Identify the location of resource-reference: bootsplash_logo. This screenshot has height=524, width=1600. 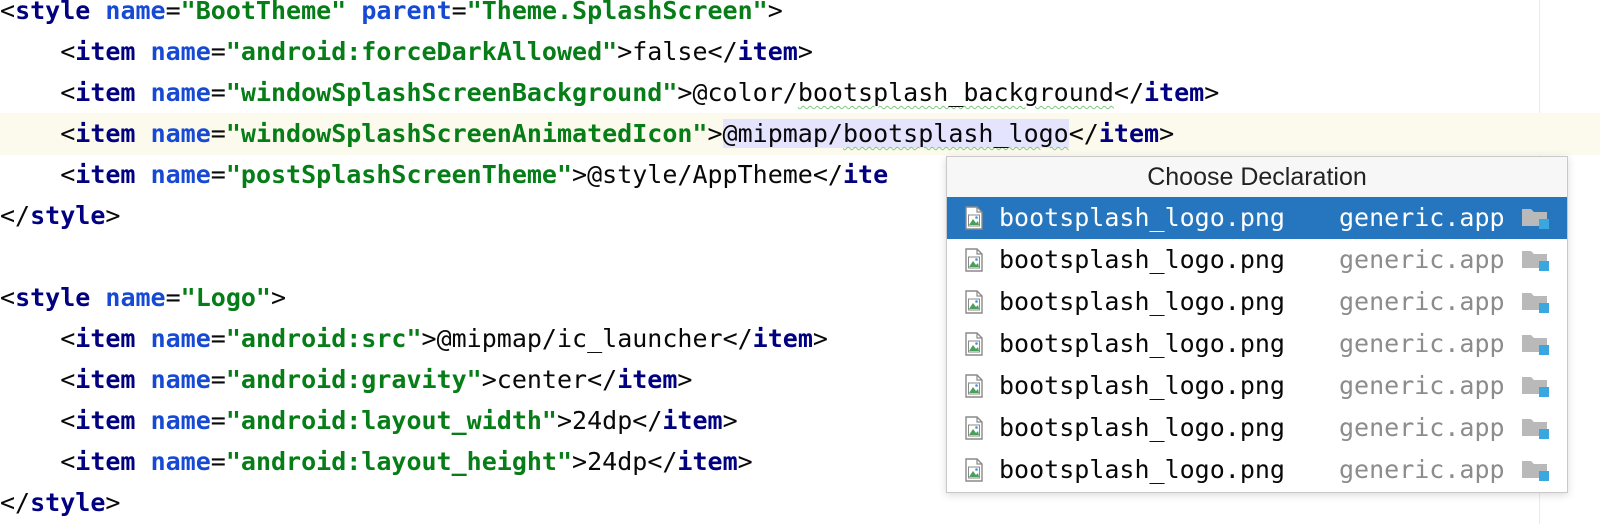
(955, 133).